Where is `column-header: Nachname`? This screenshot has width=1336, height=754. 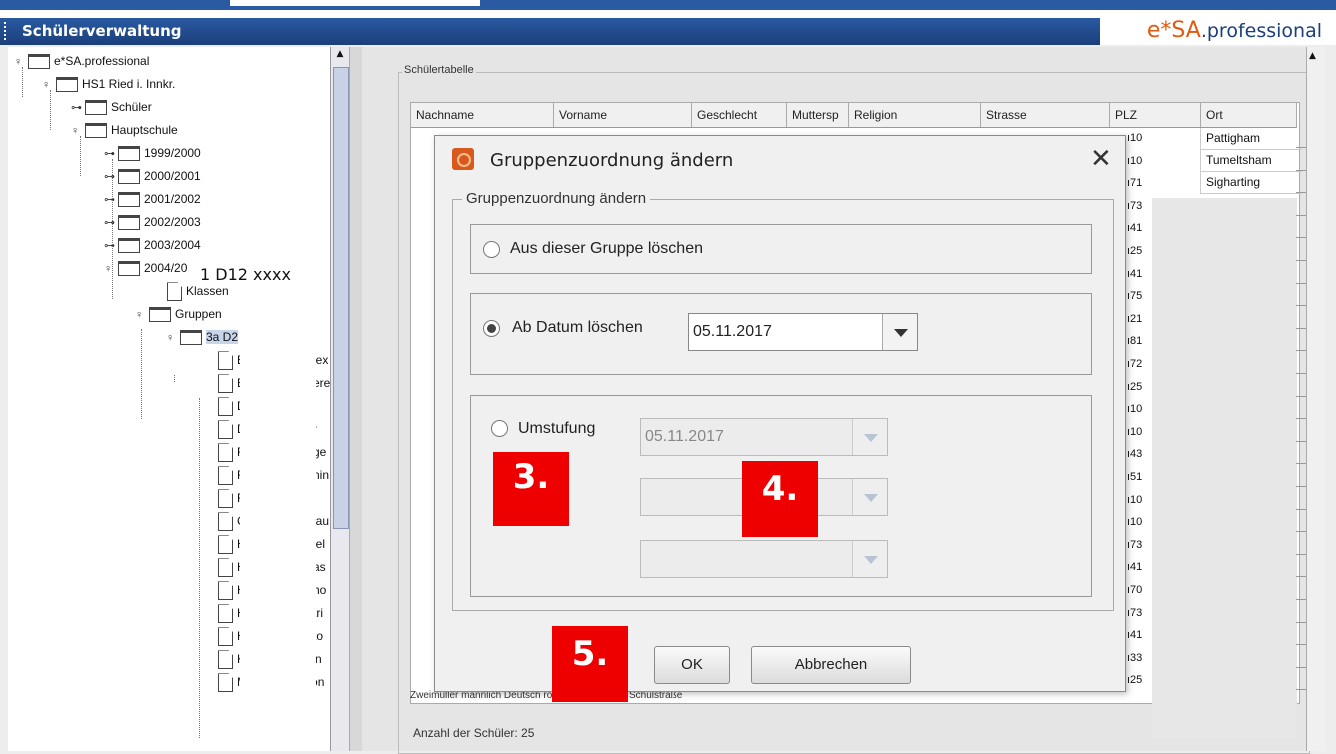 column-header: Nachname is located at coordinates (482, 115).